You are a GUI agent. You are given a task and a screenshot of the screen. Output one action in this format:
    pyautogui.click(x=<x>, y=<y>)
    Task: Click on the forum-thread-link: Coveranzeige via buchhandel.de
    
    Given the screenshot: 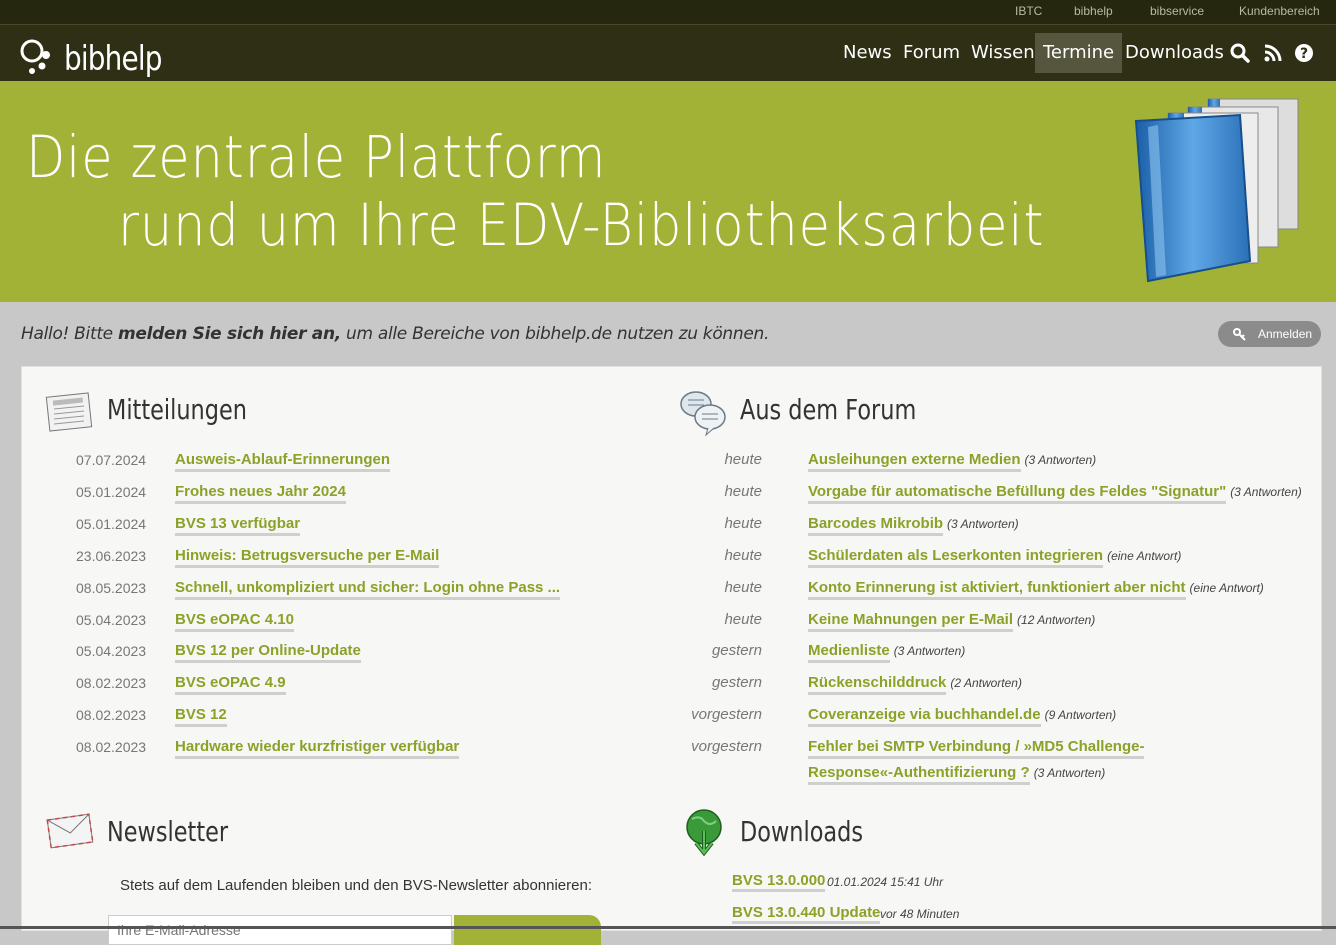 What is the action you would take?
    pyautogui.click(x=924, y=716)
    